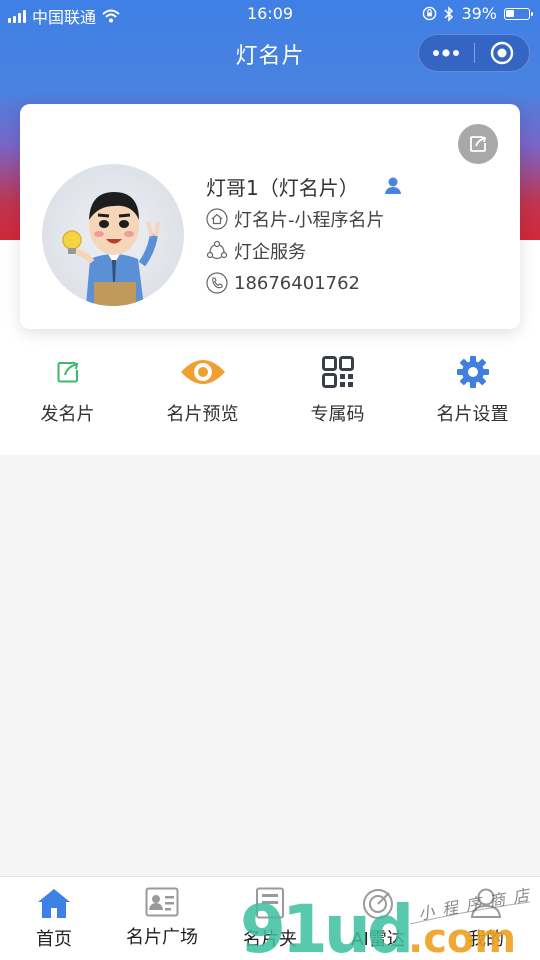  I want to click on exclusive-code-label: 专属码, so click(337, 414).